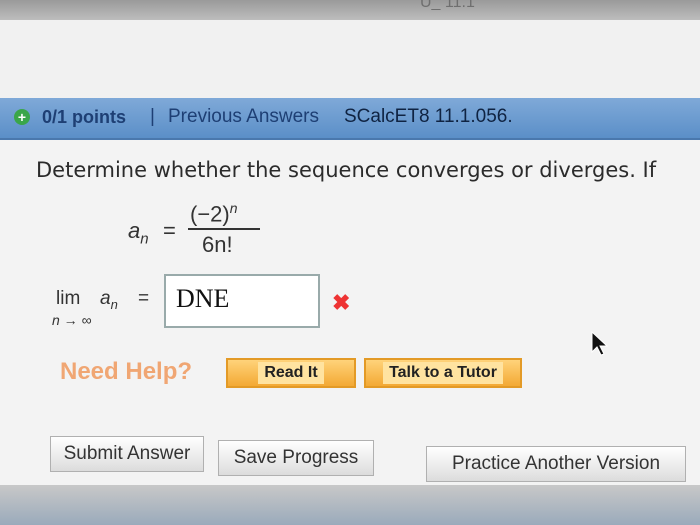  What do you see at coordinates (68, 298) in the screenshot?
I see `limit-label: lim` at bounding box center [68, 298].